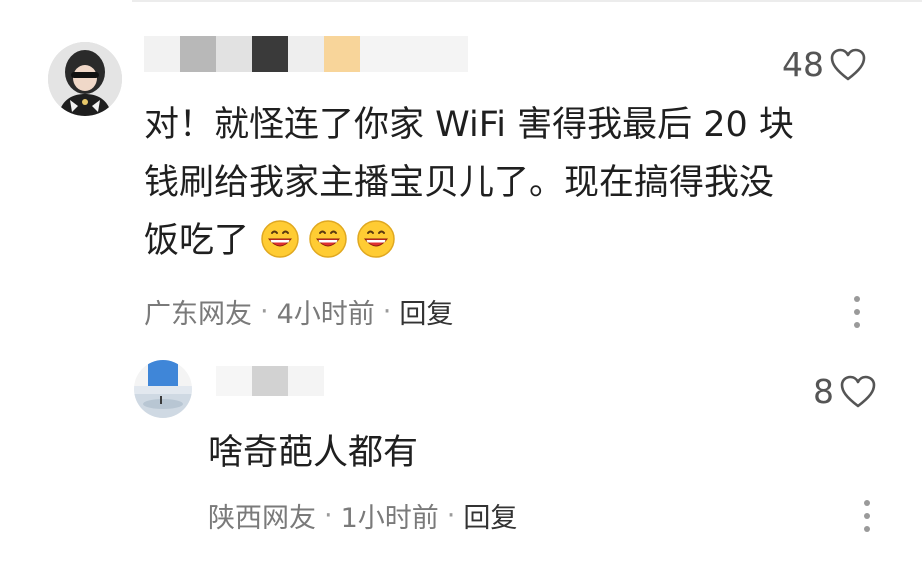  I want to click on reply-meta: 陕西网友 · 1小时前 · 回复, so click(362, 515).